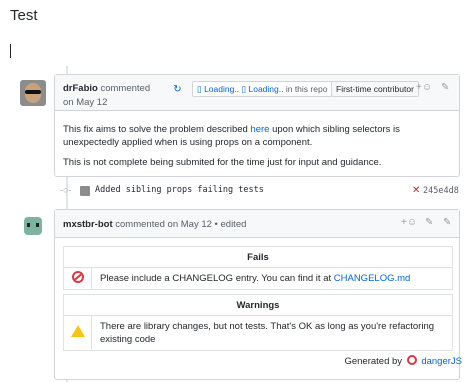  What do you see at coordinates (411, 360) in the screenshot?
I see `dangerjs-logo-icon` at bounding box center [411, 360].